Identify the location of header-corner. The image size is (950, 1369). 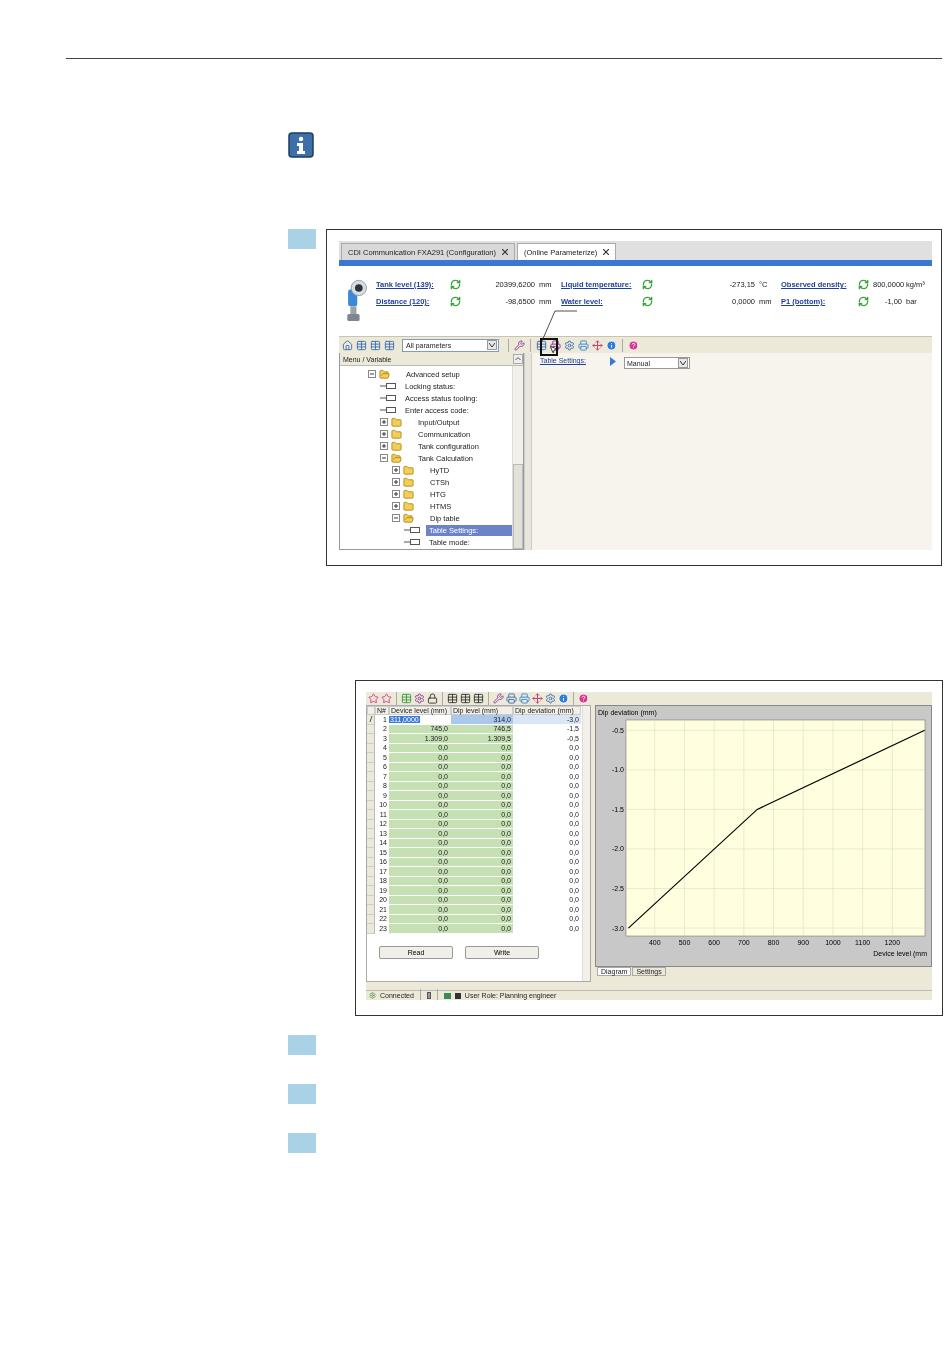
(371, 710).